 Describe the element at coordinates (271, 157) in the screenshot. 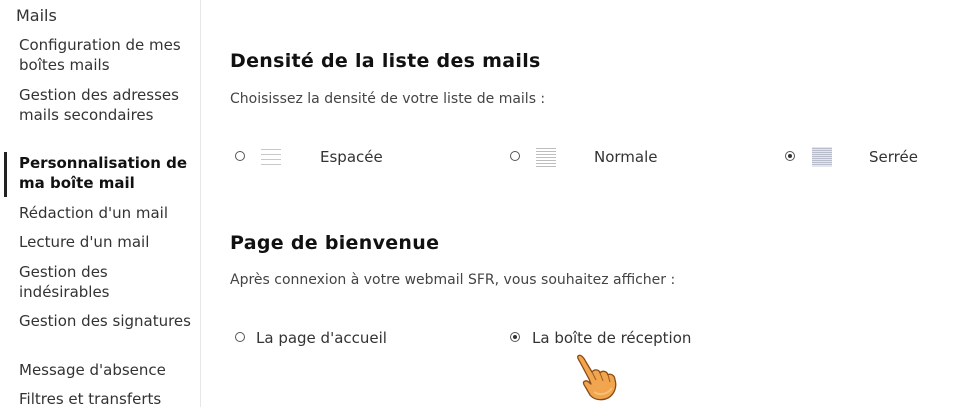

I see `spacious-list-icon` at that location.